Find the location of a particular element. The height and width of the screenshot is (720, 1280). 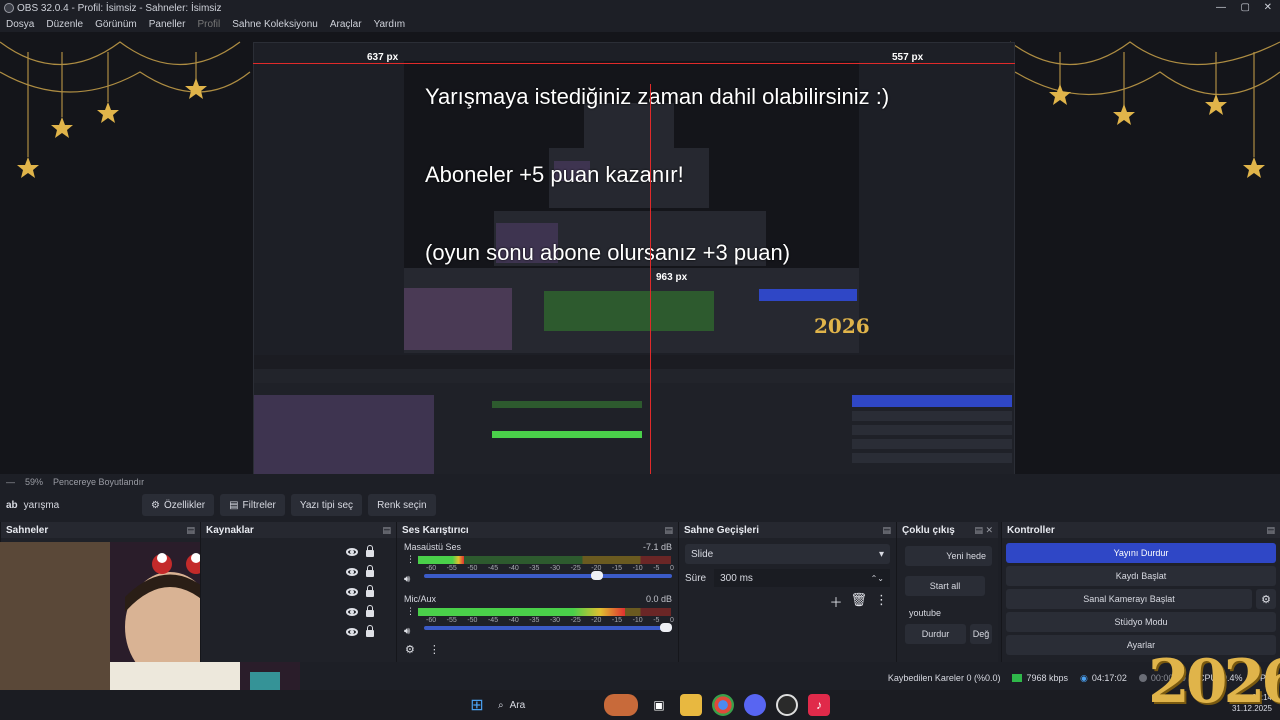

studio-mode-label: Stüdyo Modu is located at coordinates (1141, 622).